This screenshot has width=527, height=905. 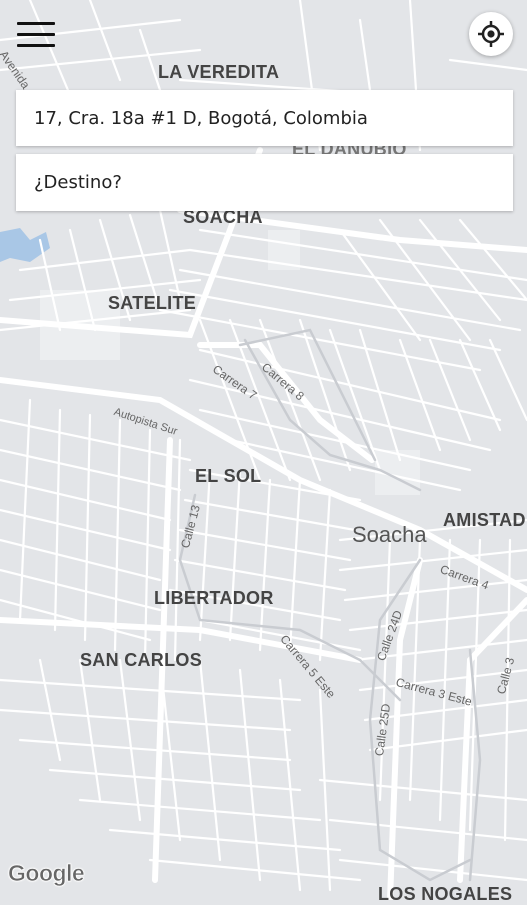 What do you see at coordinates (484, 520) in the screenshot?
I see `neighborhood-label: AMISTAD` at bounding box center [484, 520].